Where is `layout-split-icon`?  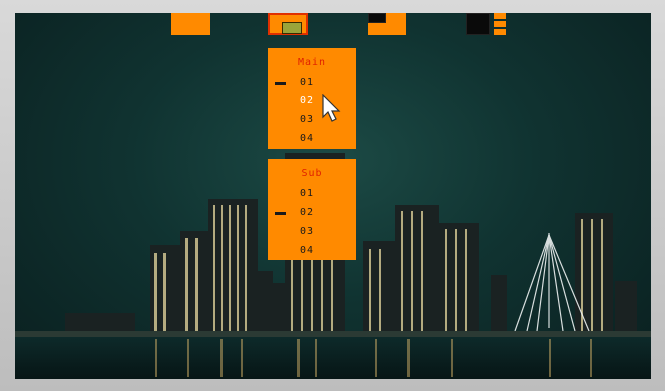
layout-split-icon is located at coordinates (377, 18).